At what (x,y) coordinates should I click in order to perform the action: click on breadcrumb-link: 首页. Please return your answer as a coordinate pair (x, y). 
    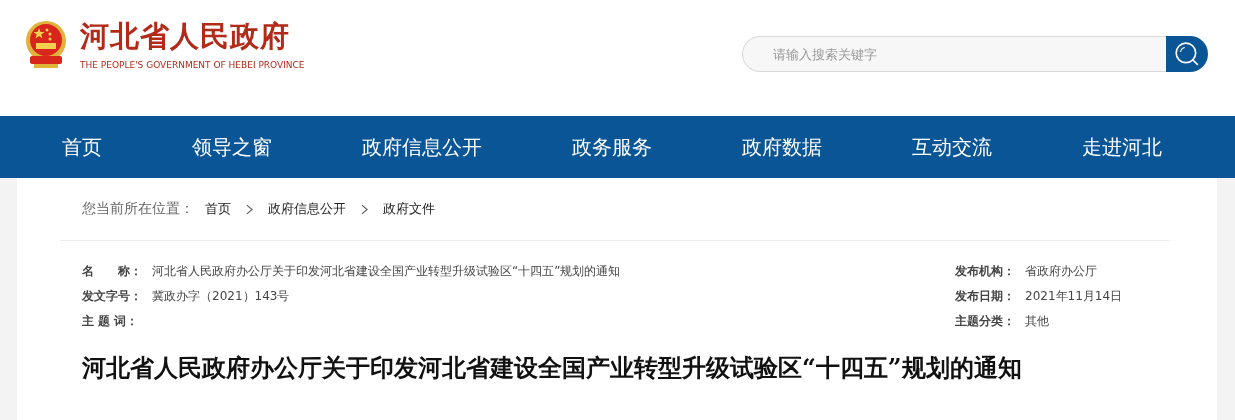
    Looking at the image, I should click on (218, 209).